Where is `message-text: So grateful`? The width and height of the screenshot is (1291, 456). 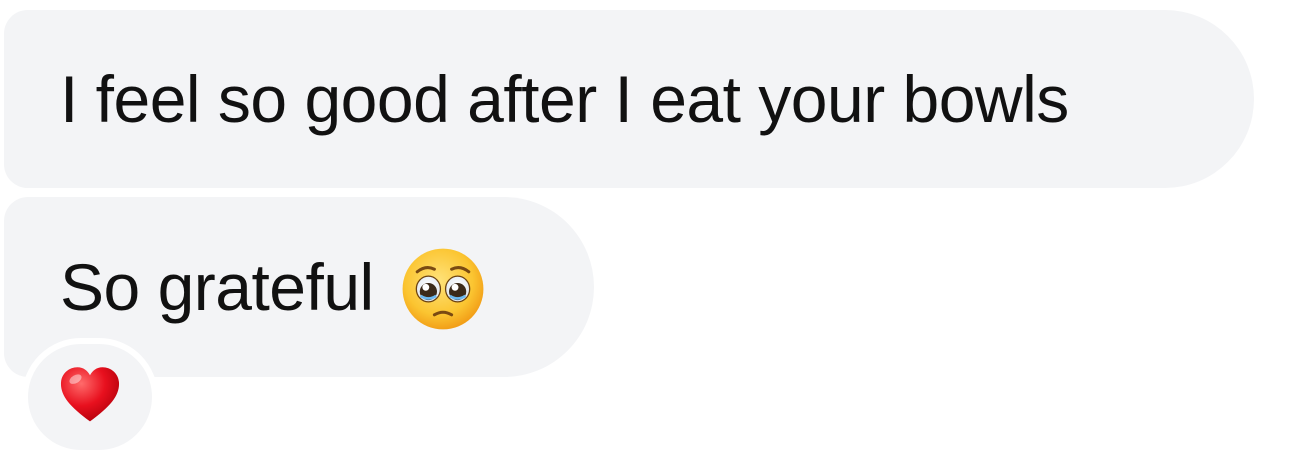
message-text: So grateful is located at coordinates (217, 287).